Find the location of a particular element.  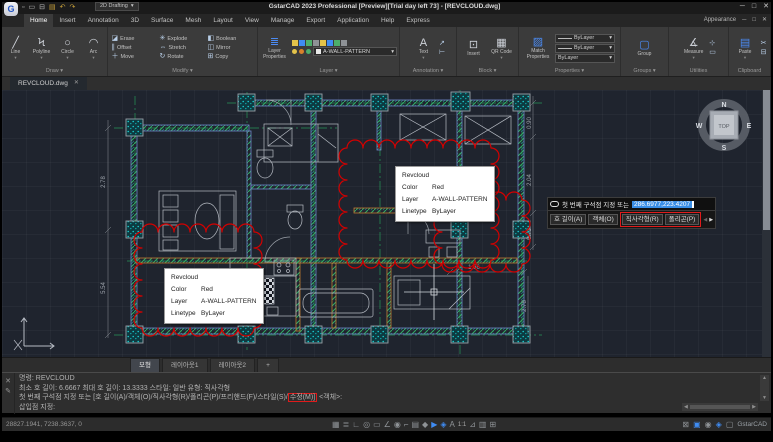

panel-label-block: Block ▾ is located at coordinates (487, 71).